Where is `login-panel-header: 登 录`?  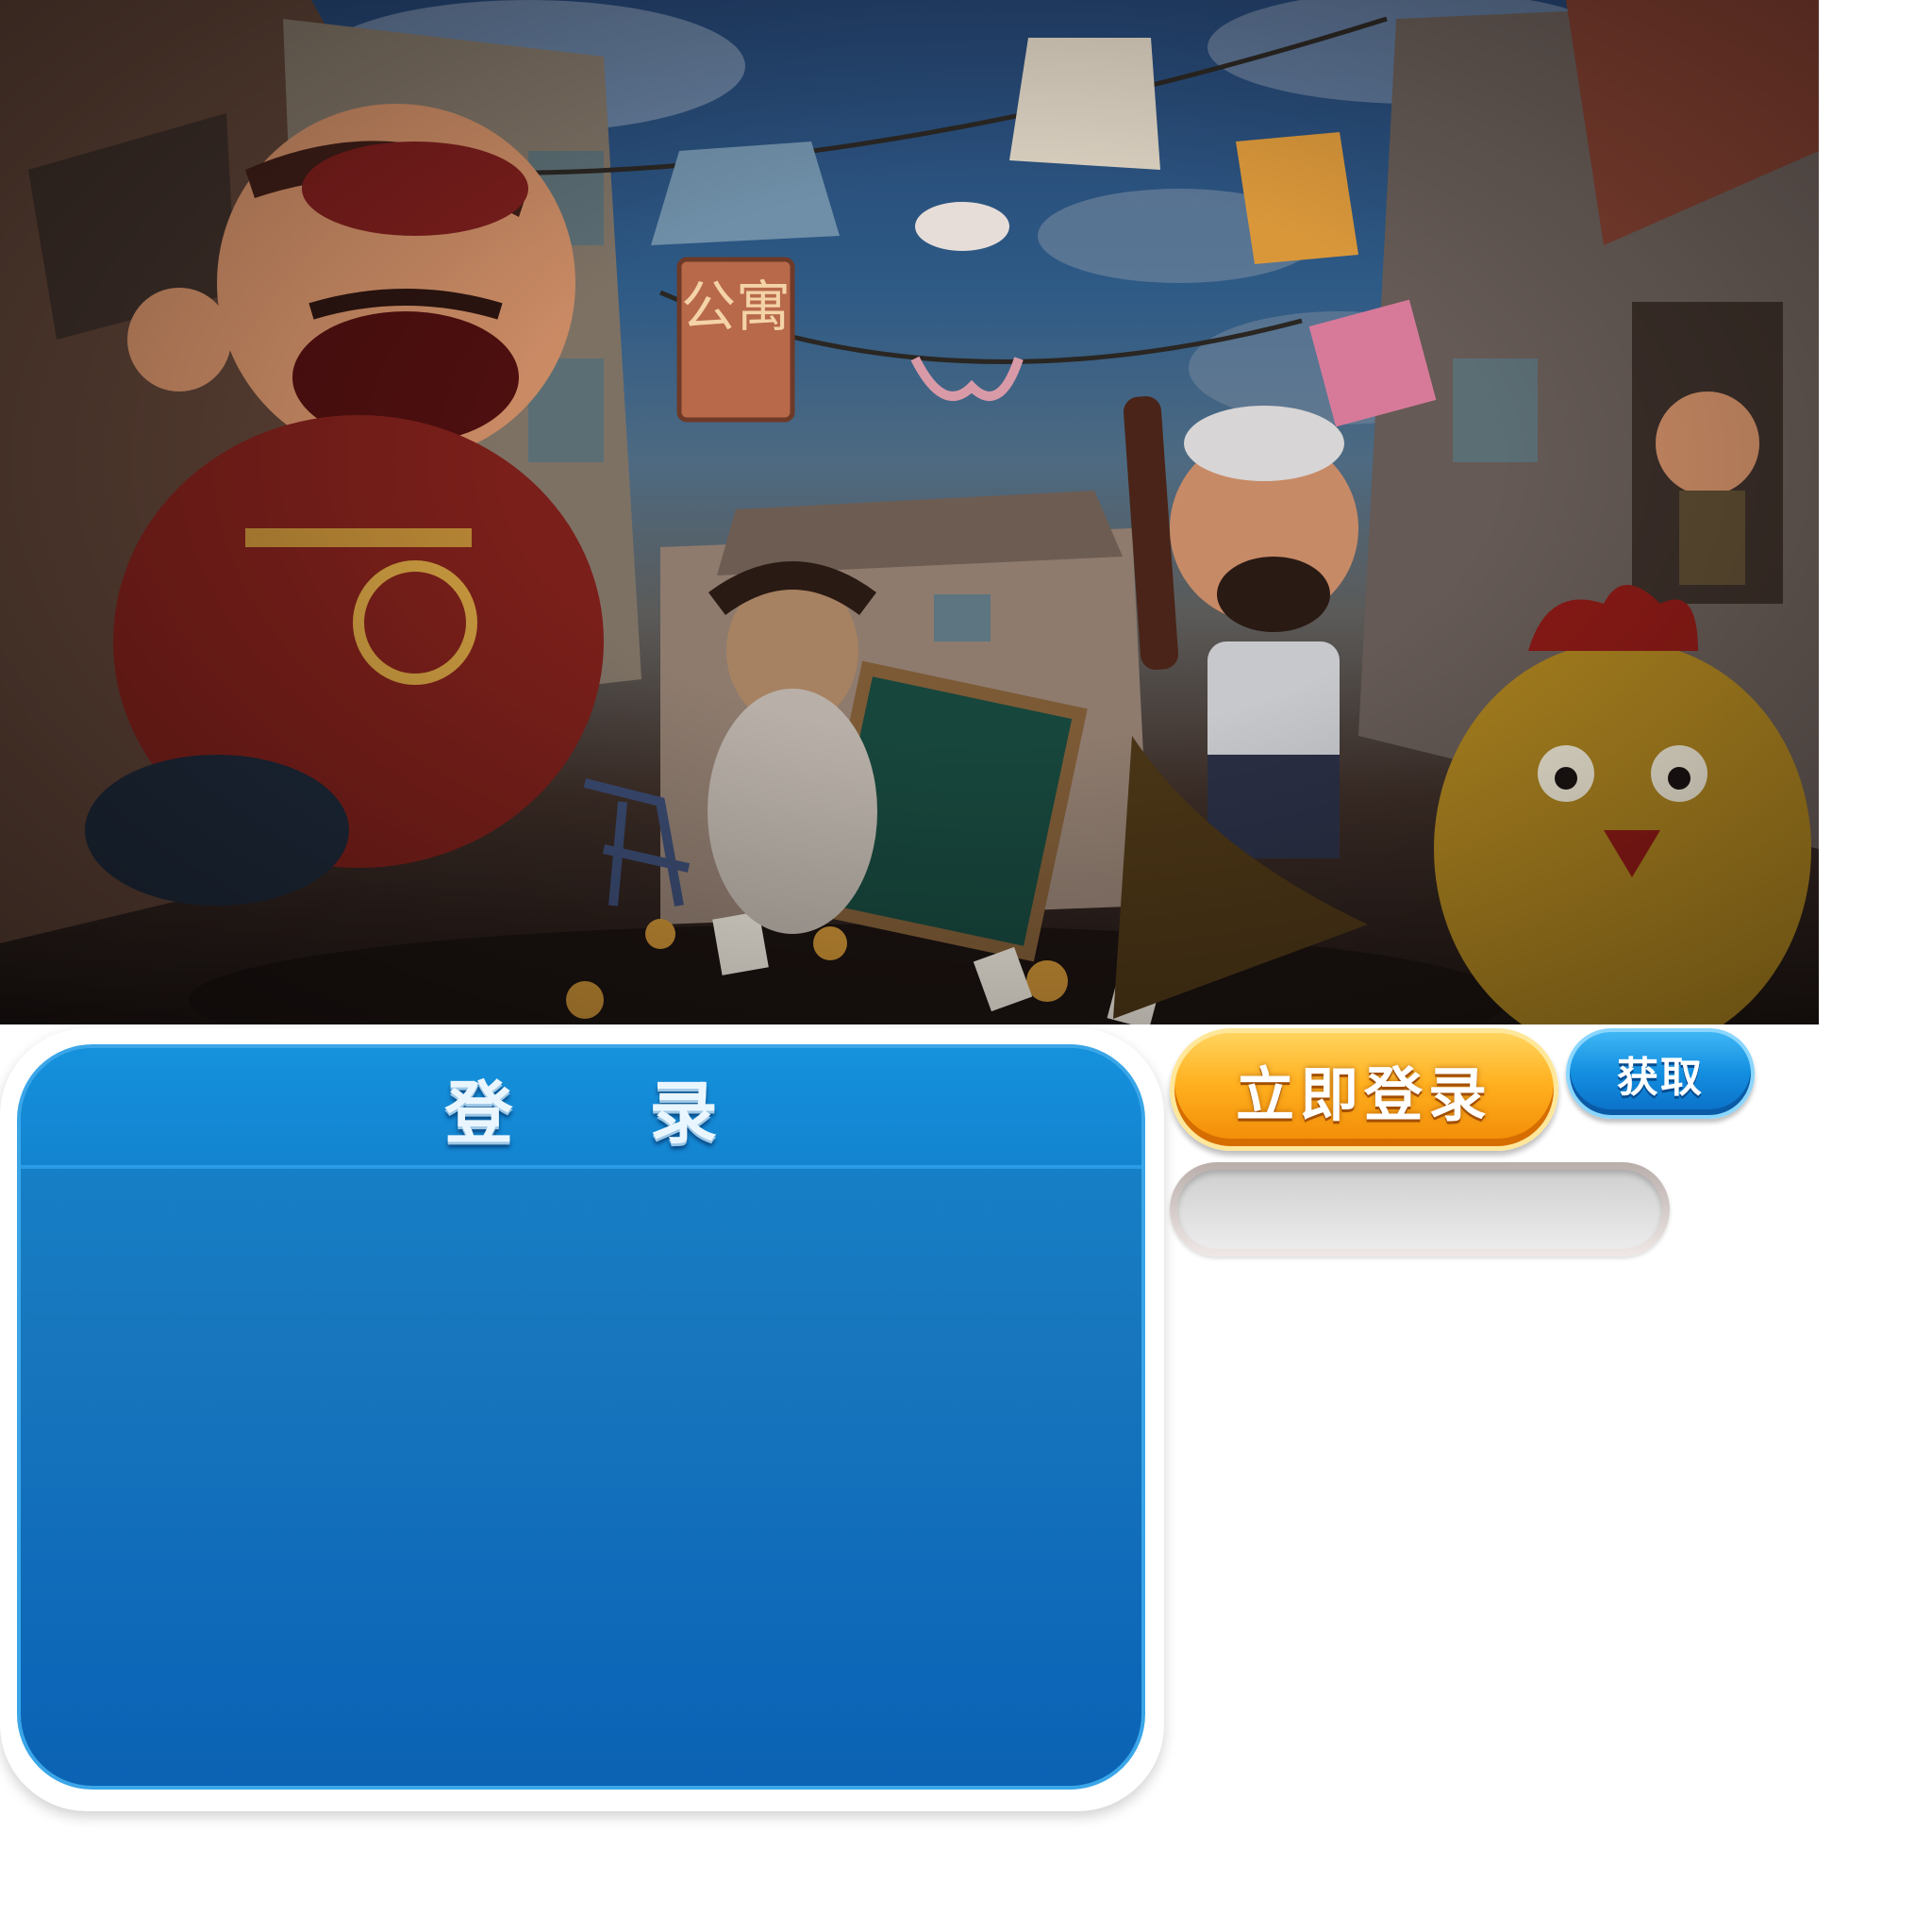 login-panel-header: 登 录 is located at coordinates (581, 1108).